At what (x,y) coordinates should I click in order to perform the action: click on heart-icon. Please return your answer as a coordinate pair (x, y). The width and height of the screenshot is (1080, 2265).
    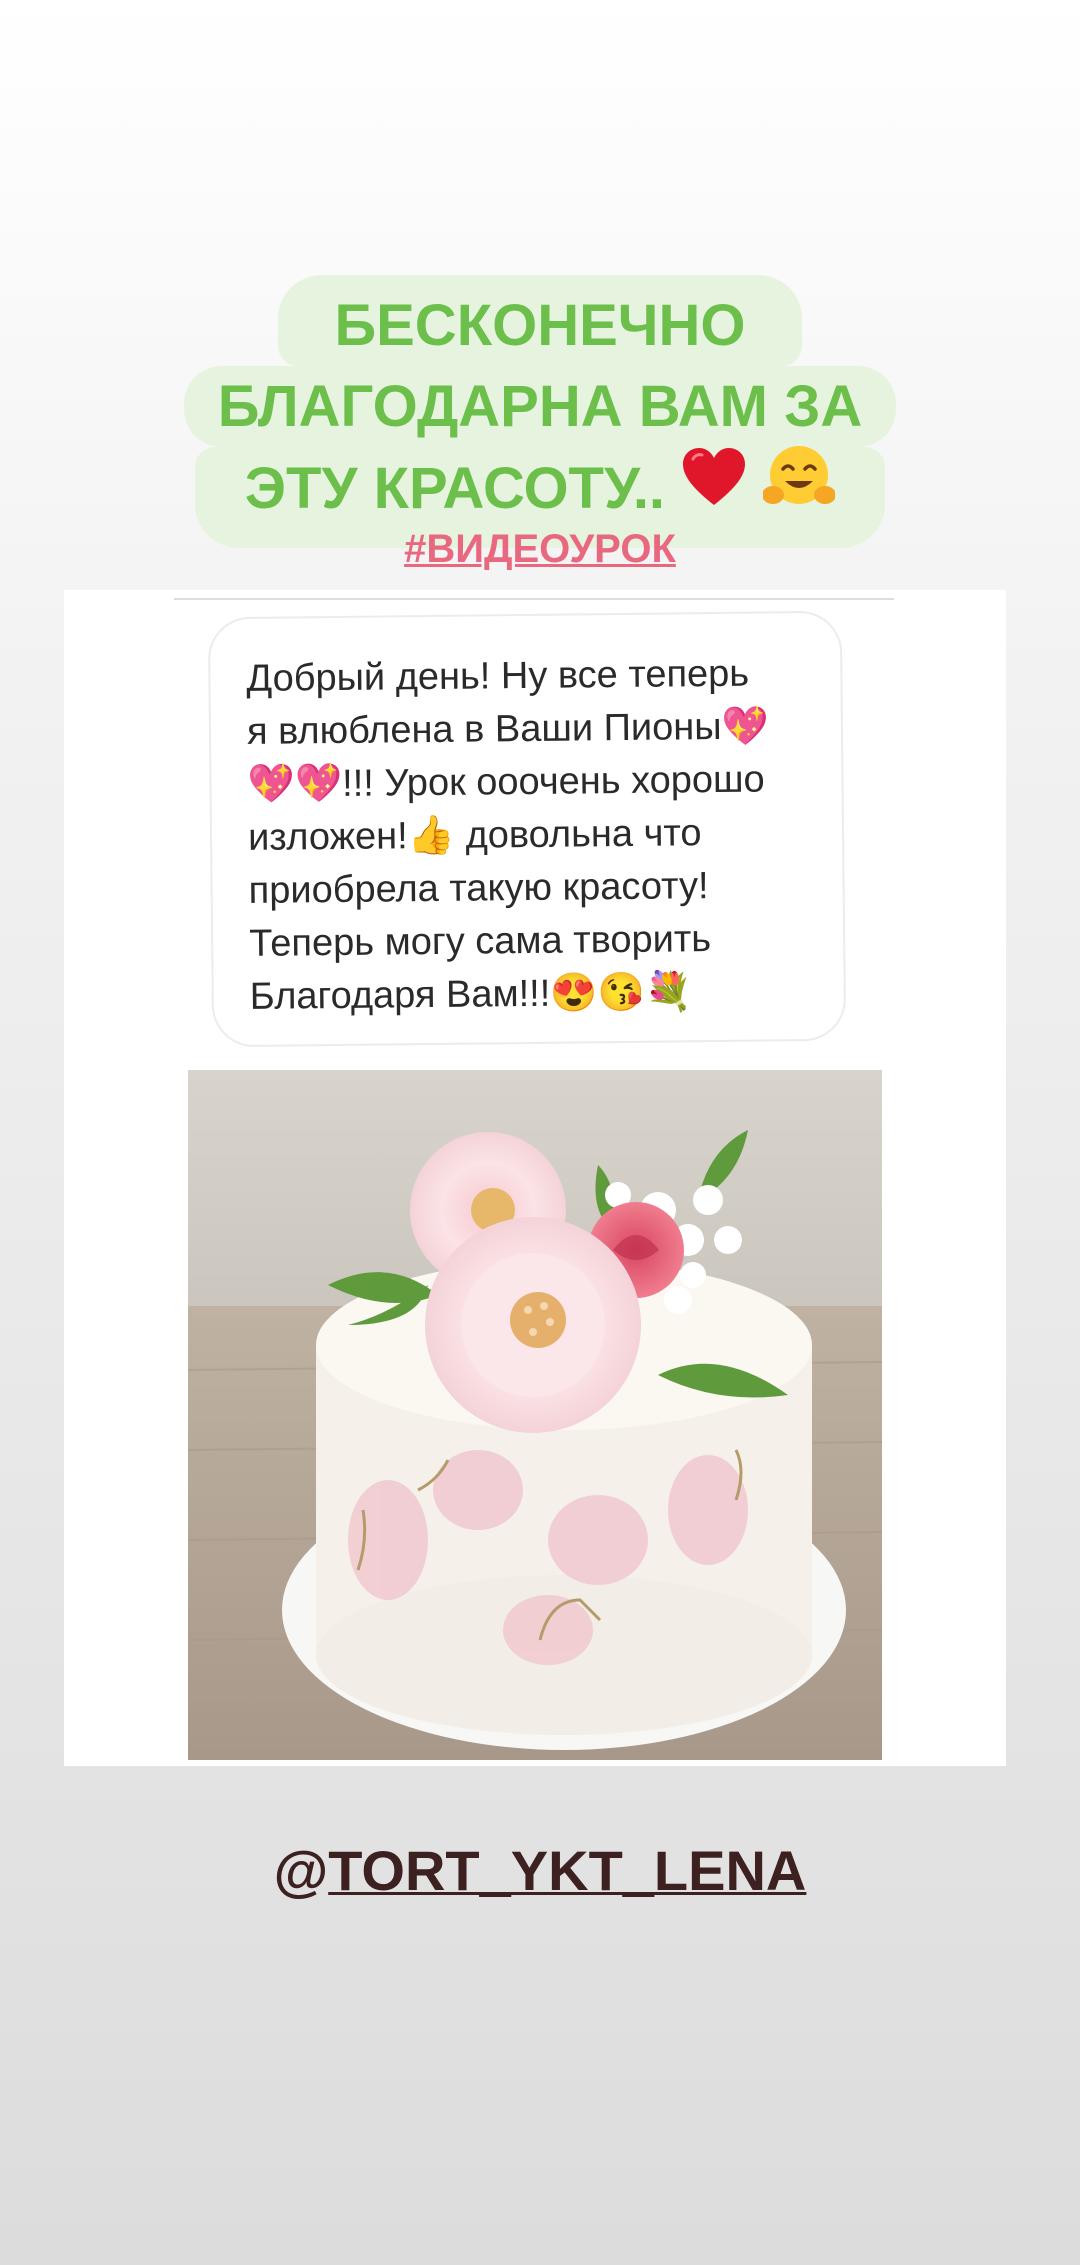
    Looking at the image, I should click on (714, 486).